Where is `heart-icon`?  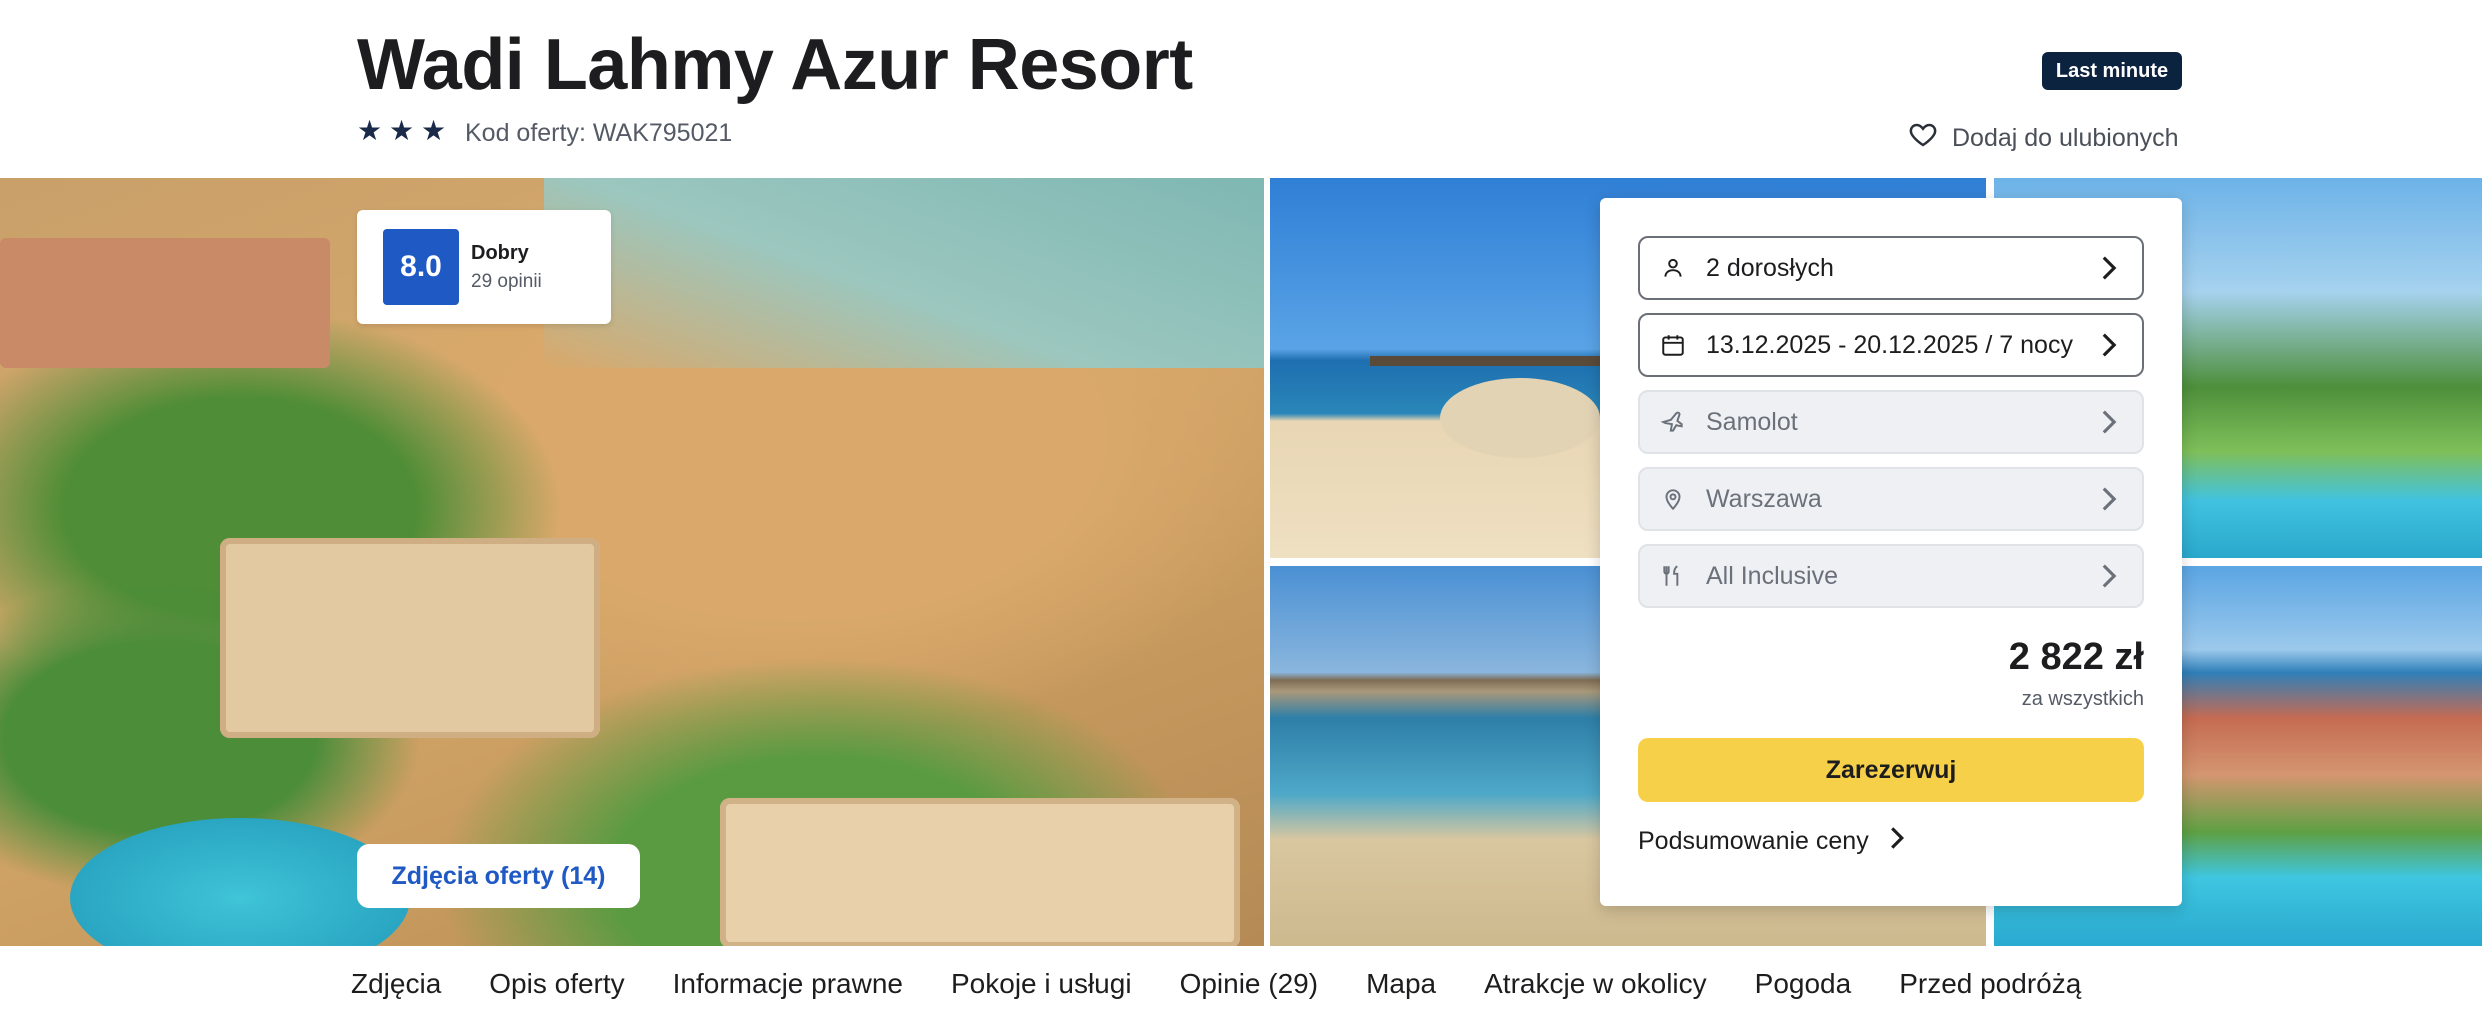
heart-icon is located at coordinates (1923, 138).